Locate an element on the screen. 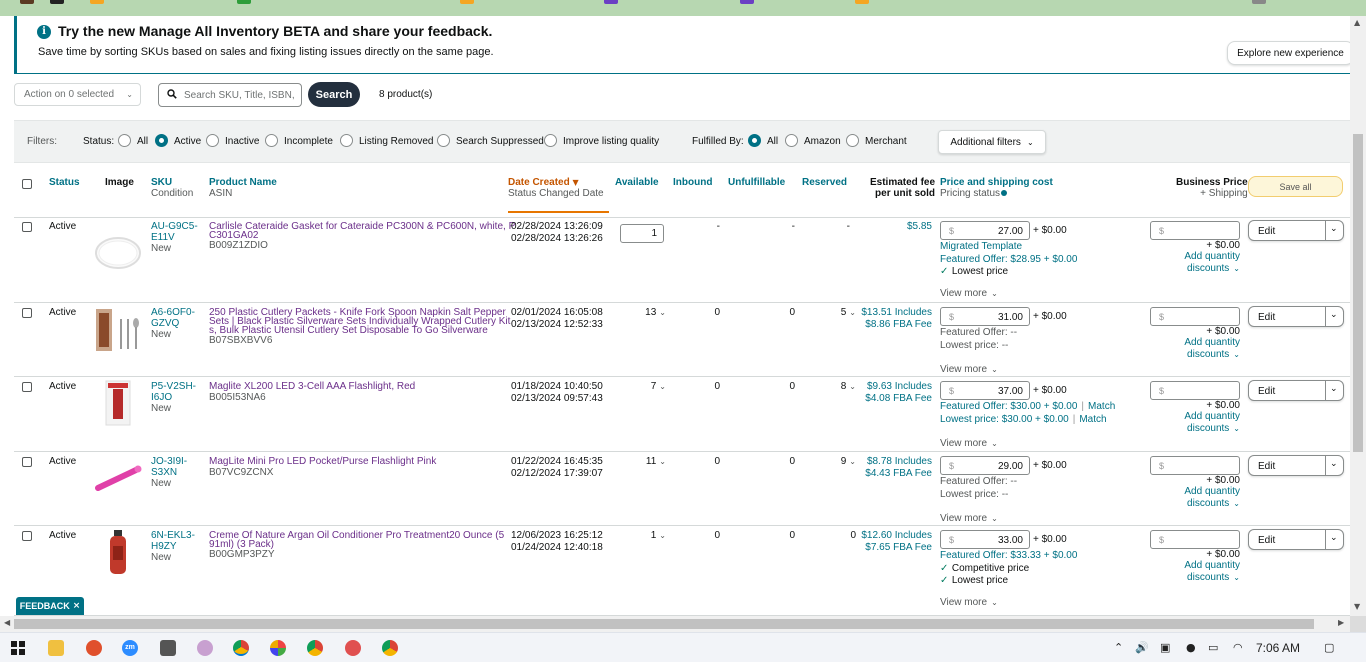  estimated-fee: $9.63 Includes is located at coordinates (882, 387).